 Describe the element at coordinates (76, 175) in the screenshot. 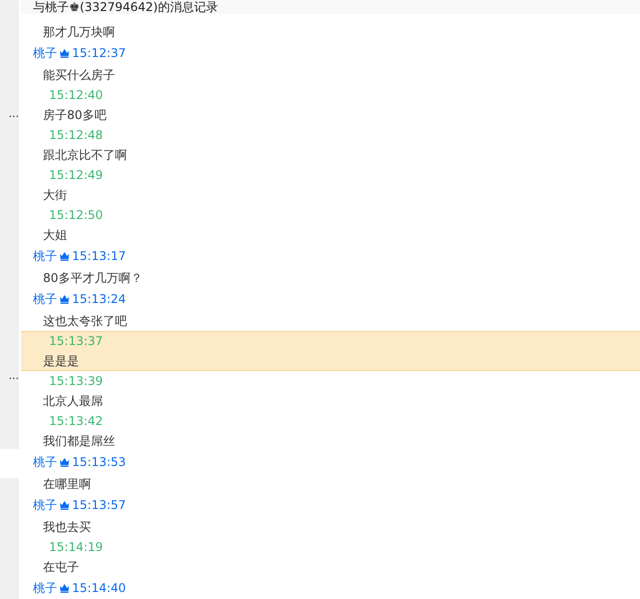

I see `message-time: 15:12:49` at that location.